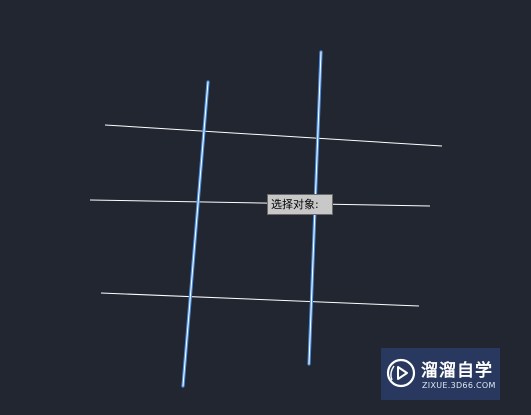 This screenshot has width=531, height=415. I want to click on command-prompt-tooltip: 选择对象:, so click(300, 204).